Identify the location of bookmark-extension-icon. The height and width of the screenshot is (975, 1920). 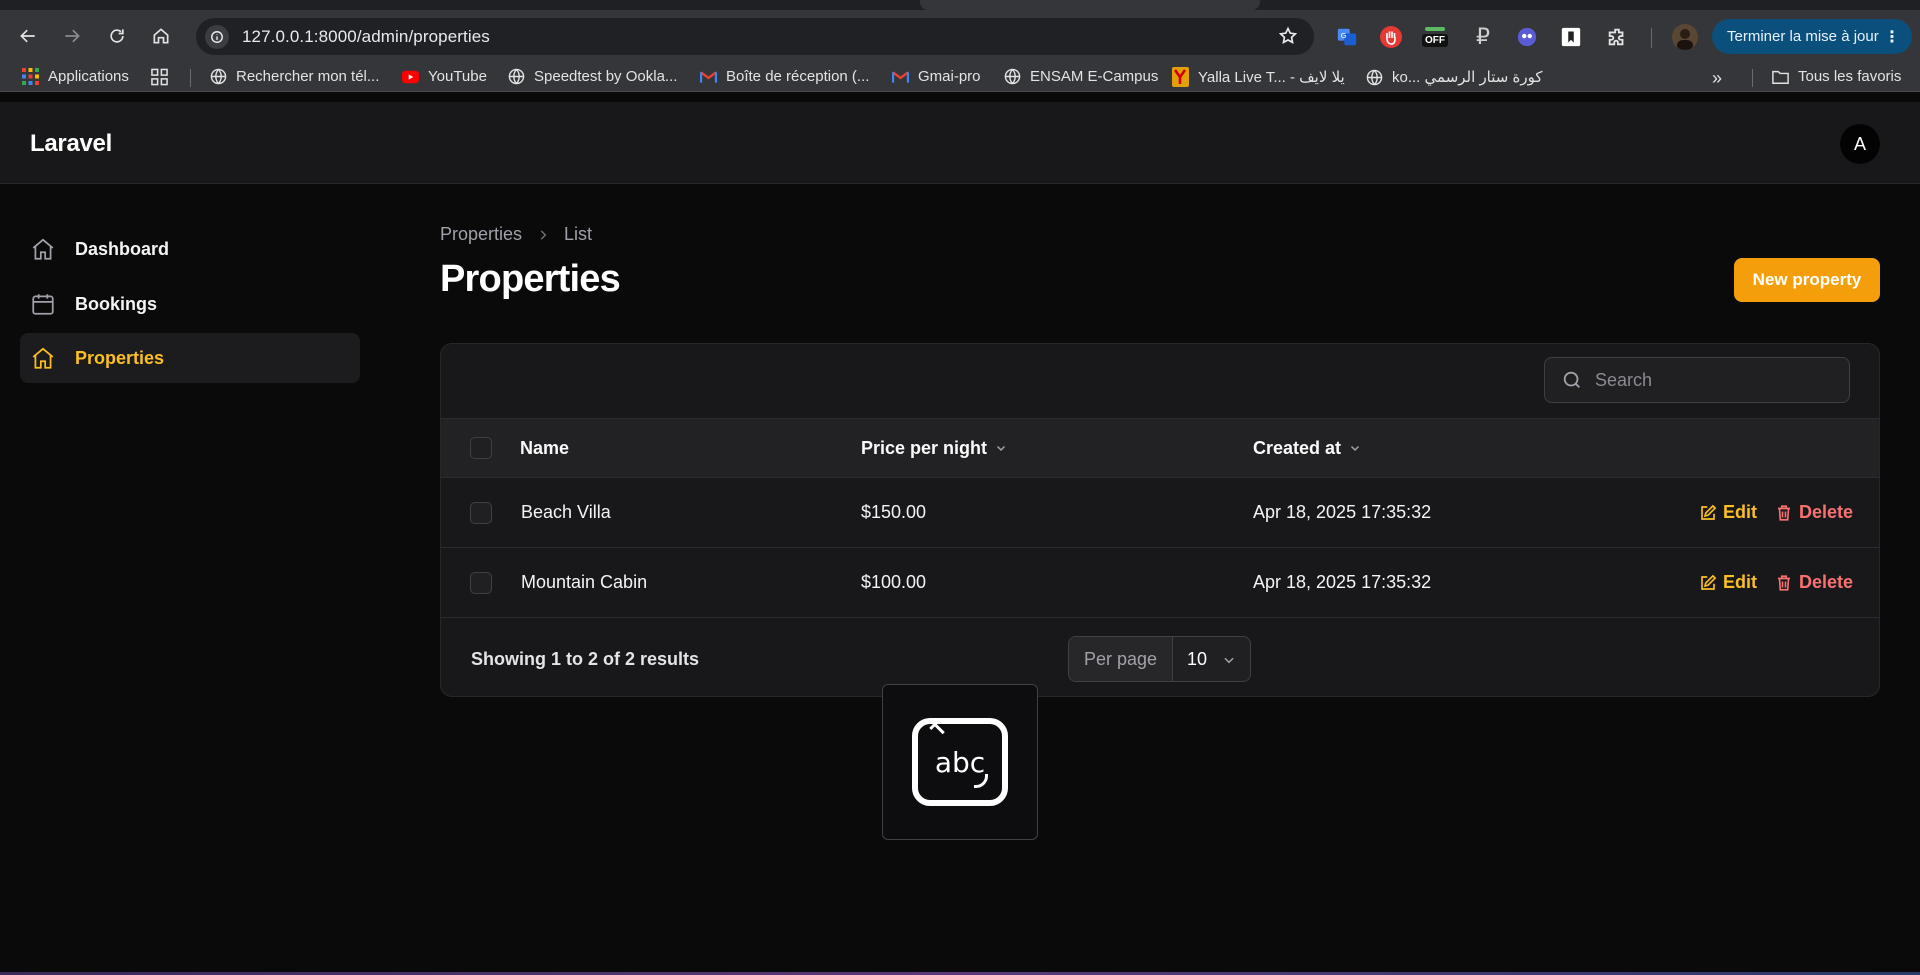
(1571, 37).